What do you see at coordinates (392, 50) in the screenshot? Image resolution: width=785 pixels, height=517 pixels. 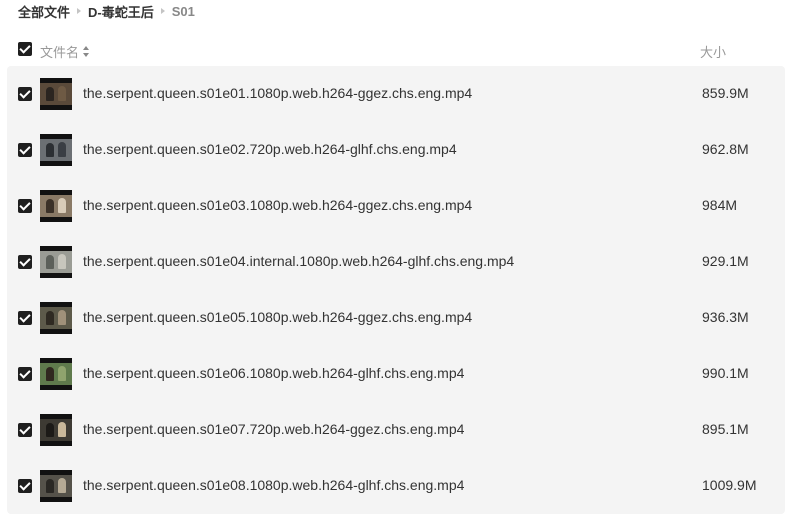 I see `file-list-header: 文件名 大小` at bounding box center [392, 50].